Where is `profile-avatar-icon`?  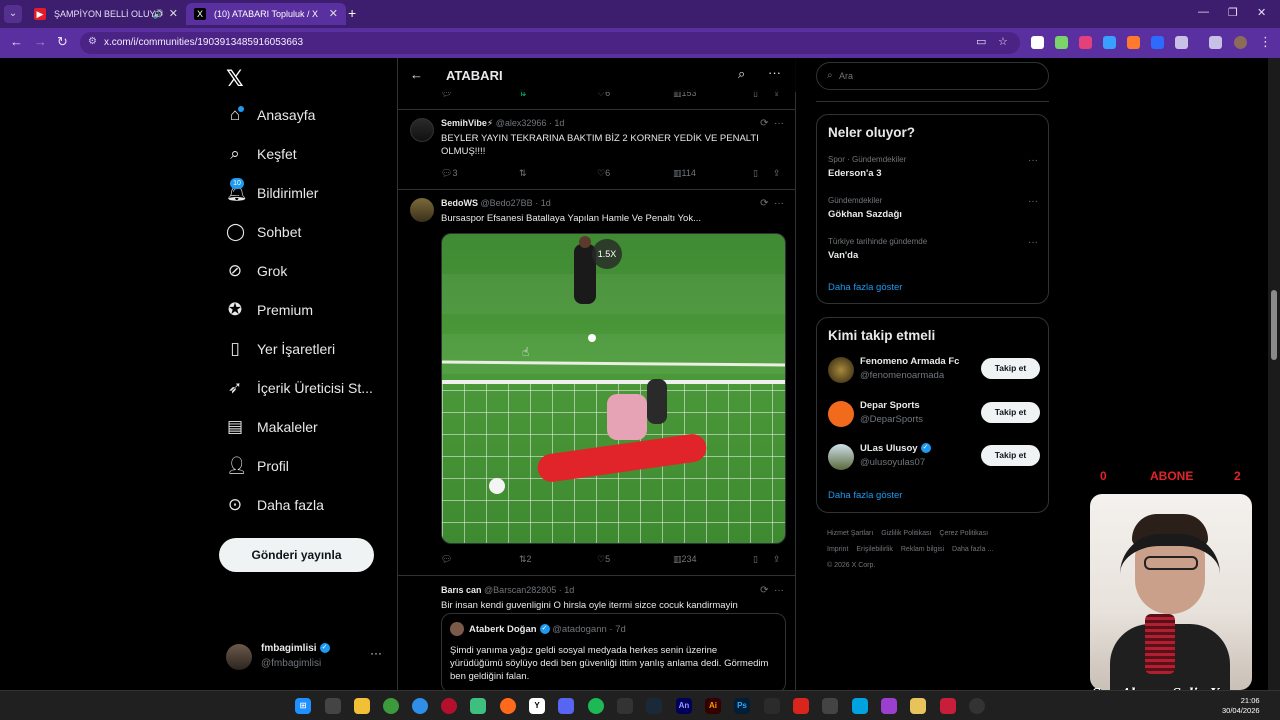 profile-avatar-icon is located at coordinates (1240, 42).